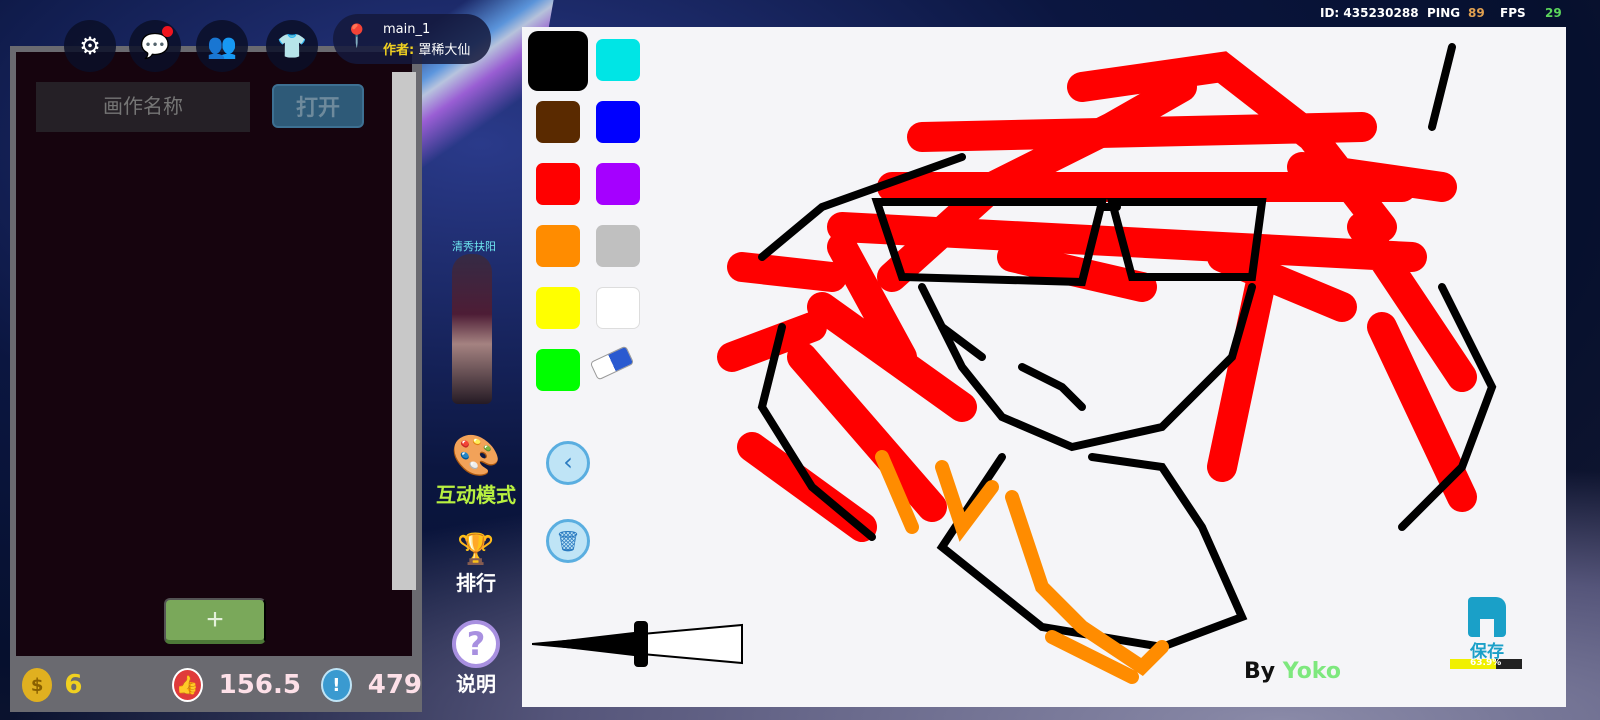  What do you see at coordinates (476, 456) in the screenshot?
I see `palette-icon: 🎨` at bounding box center [476, 456].